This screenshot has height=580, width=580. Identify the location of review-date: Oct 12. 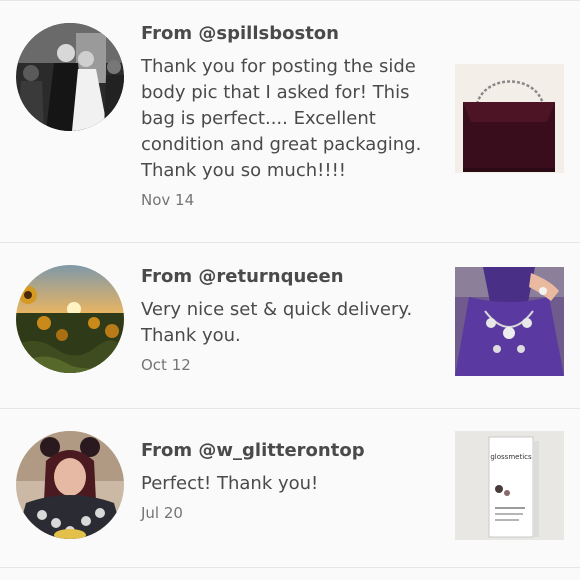
(166, 365).